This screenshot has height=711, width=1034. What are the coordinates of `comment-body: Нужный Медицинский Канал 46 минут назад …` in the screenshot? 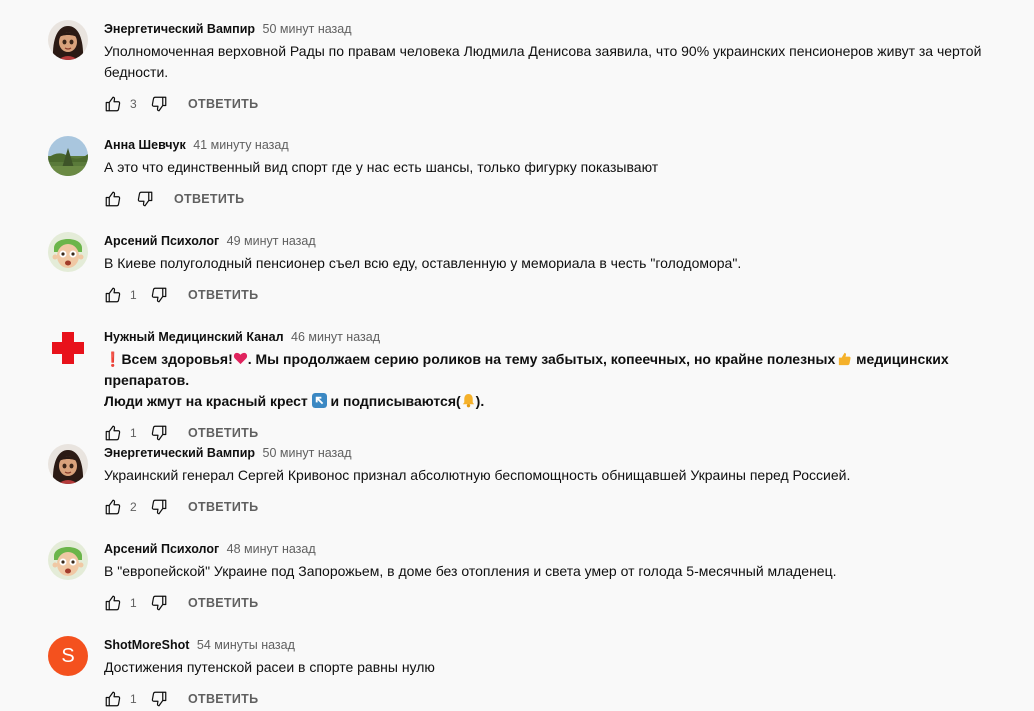 It's located at (566, 386).